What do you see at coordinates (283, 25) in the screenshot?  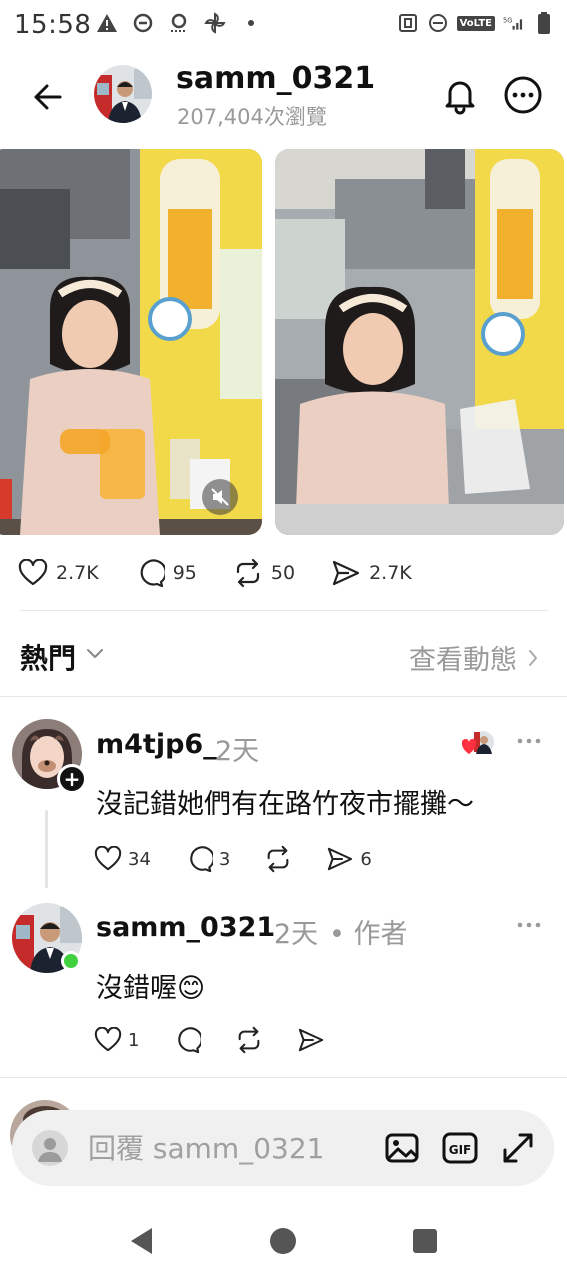 I see `status-bar: 15:58 VoLTE 5G` at bounding box center [283, 25].